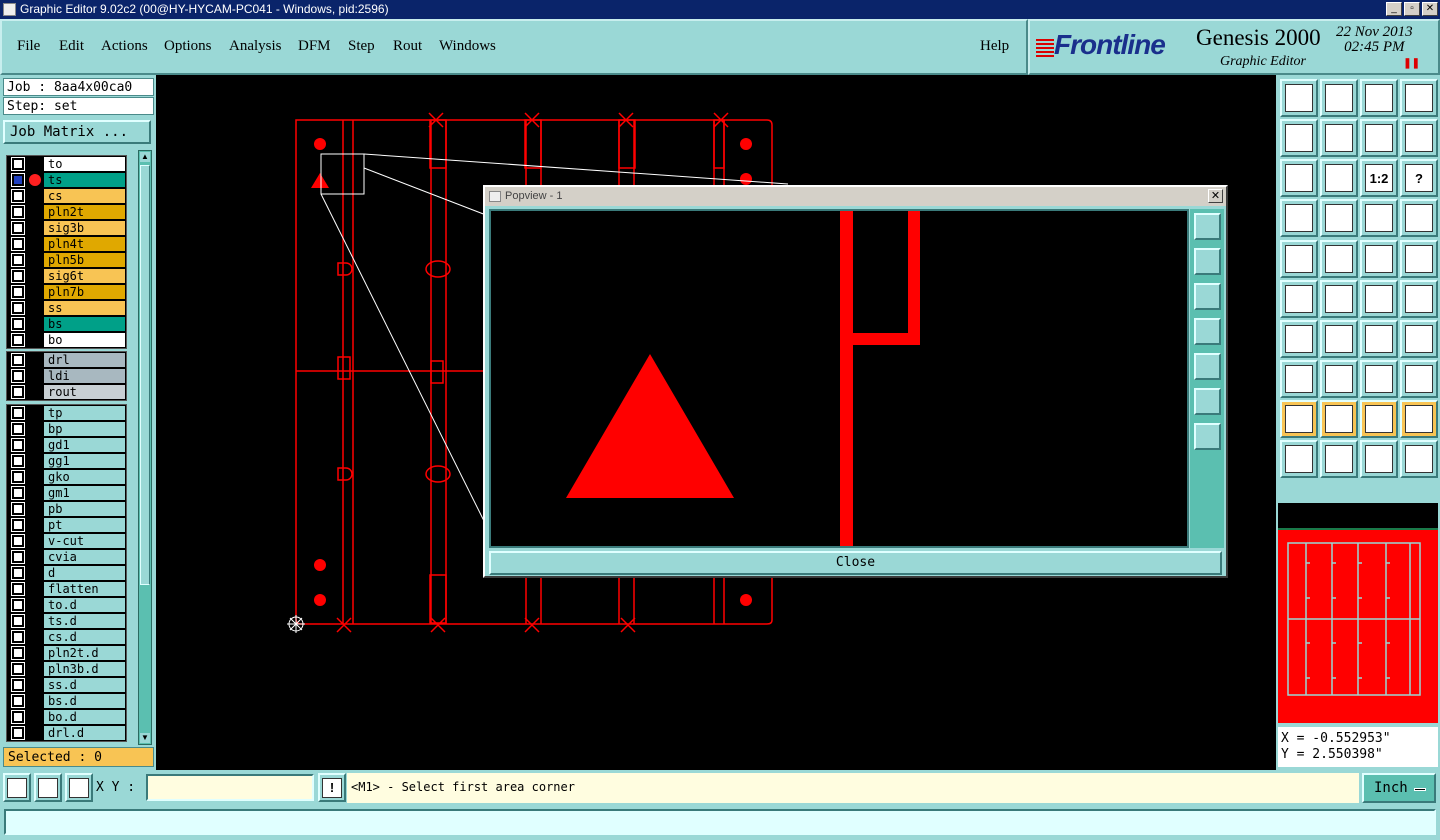 The height and width of the screenshot is (840, 1440). What do you see at coordinates (407, 46) in the screenshot?
I see `menu-rout: Rout` at bounding box center [407, 46].